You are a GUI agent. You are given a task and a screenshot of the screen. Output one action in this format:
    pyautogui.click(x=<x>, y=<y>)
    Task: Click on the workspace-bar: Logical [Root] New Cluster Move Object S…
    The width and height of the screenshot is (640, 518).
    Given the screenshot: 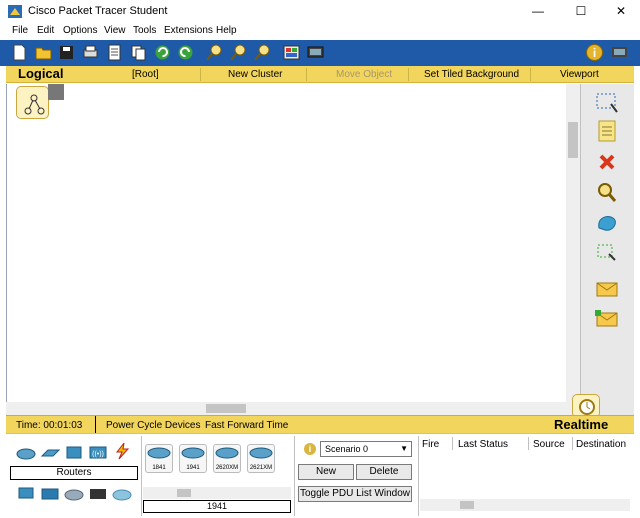 What is the action you would take?
    pyautogui.click(x=320, y=74)
    